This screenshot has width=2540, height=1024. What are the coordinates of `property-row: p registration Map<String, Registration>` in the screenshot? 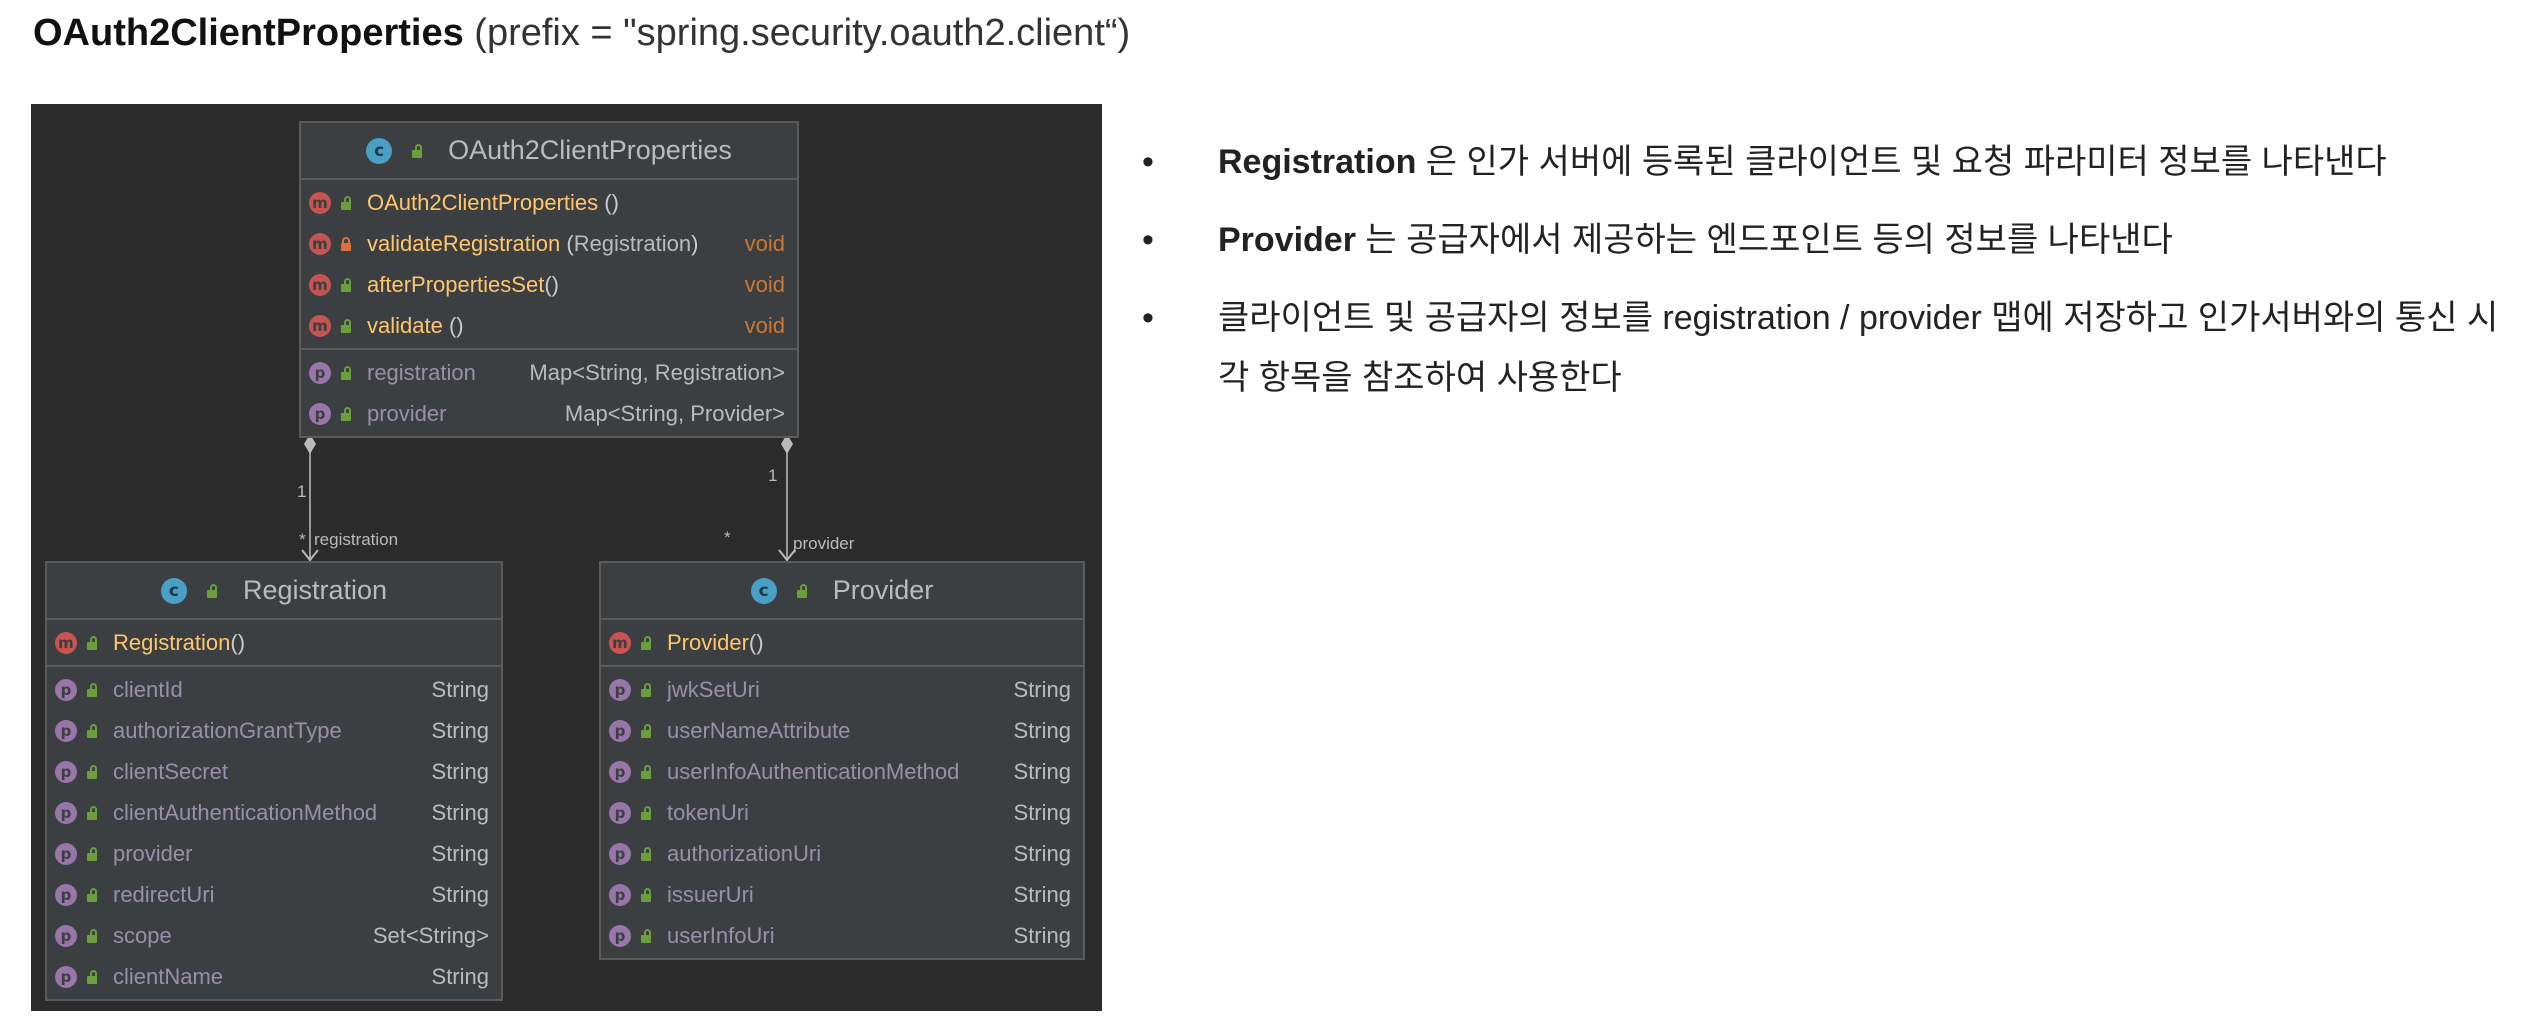 It's located at (549, 372).